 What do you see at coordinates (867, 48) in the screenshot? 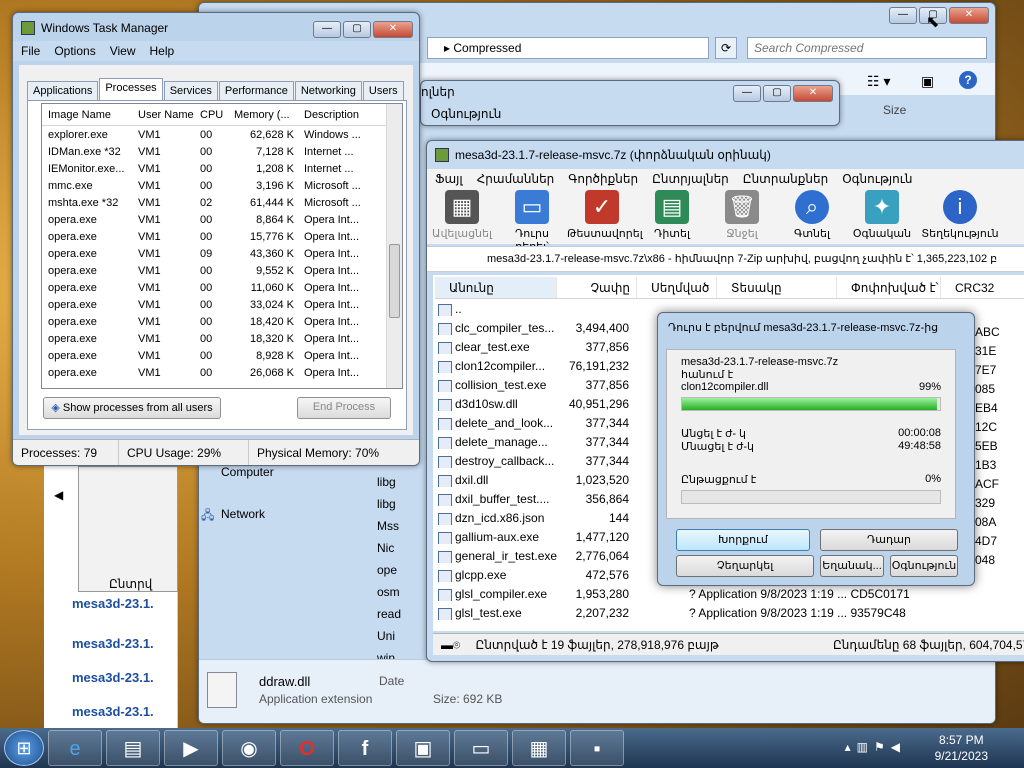
I see `search-input` at bounding box center [867, 48].